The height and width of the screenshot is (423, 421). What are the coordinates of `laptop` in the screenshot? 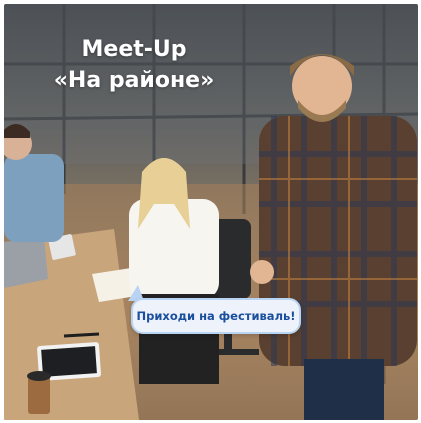 It's located at (26, 262).